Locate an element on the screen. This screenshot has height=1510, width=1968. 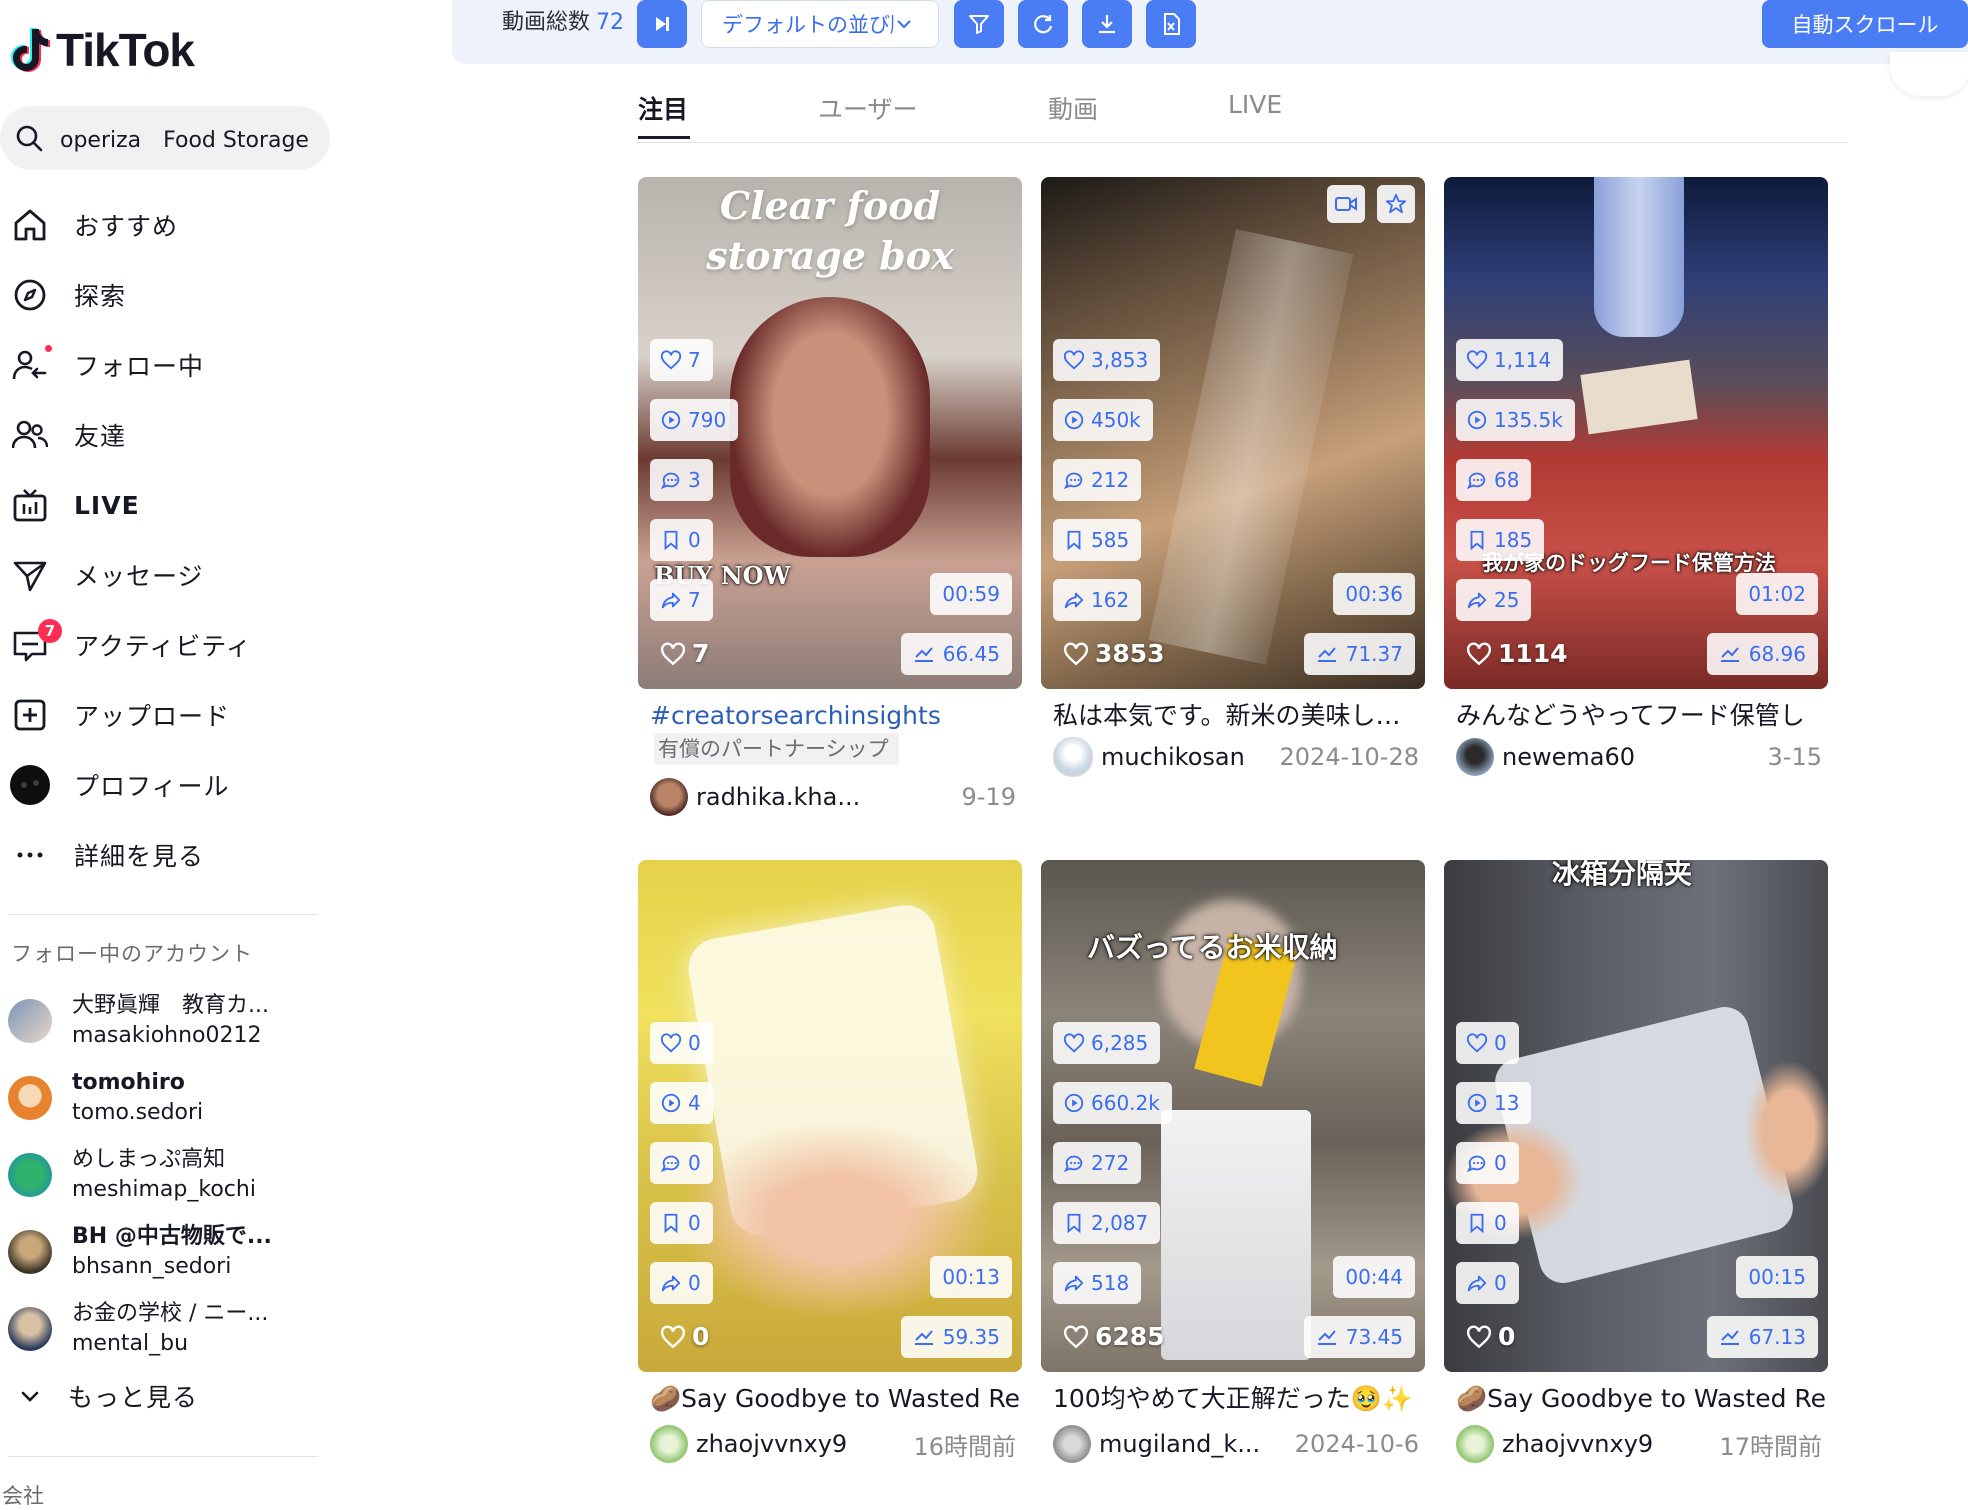
tiktok-logo: TikTok is located at coordinates (102, 50).